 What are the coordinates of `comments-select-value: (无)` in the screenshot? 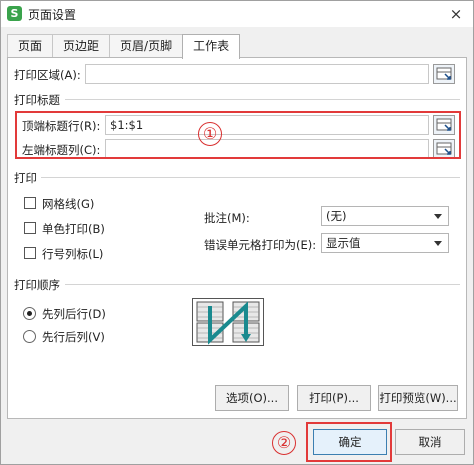 It's located at (336, 216).